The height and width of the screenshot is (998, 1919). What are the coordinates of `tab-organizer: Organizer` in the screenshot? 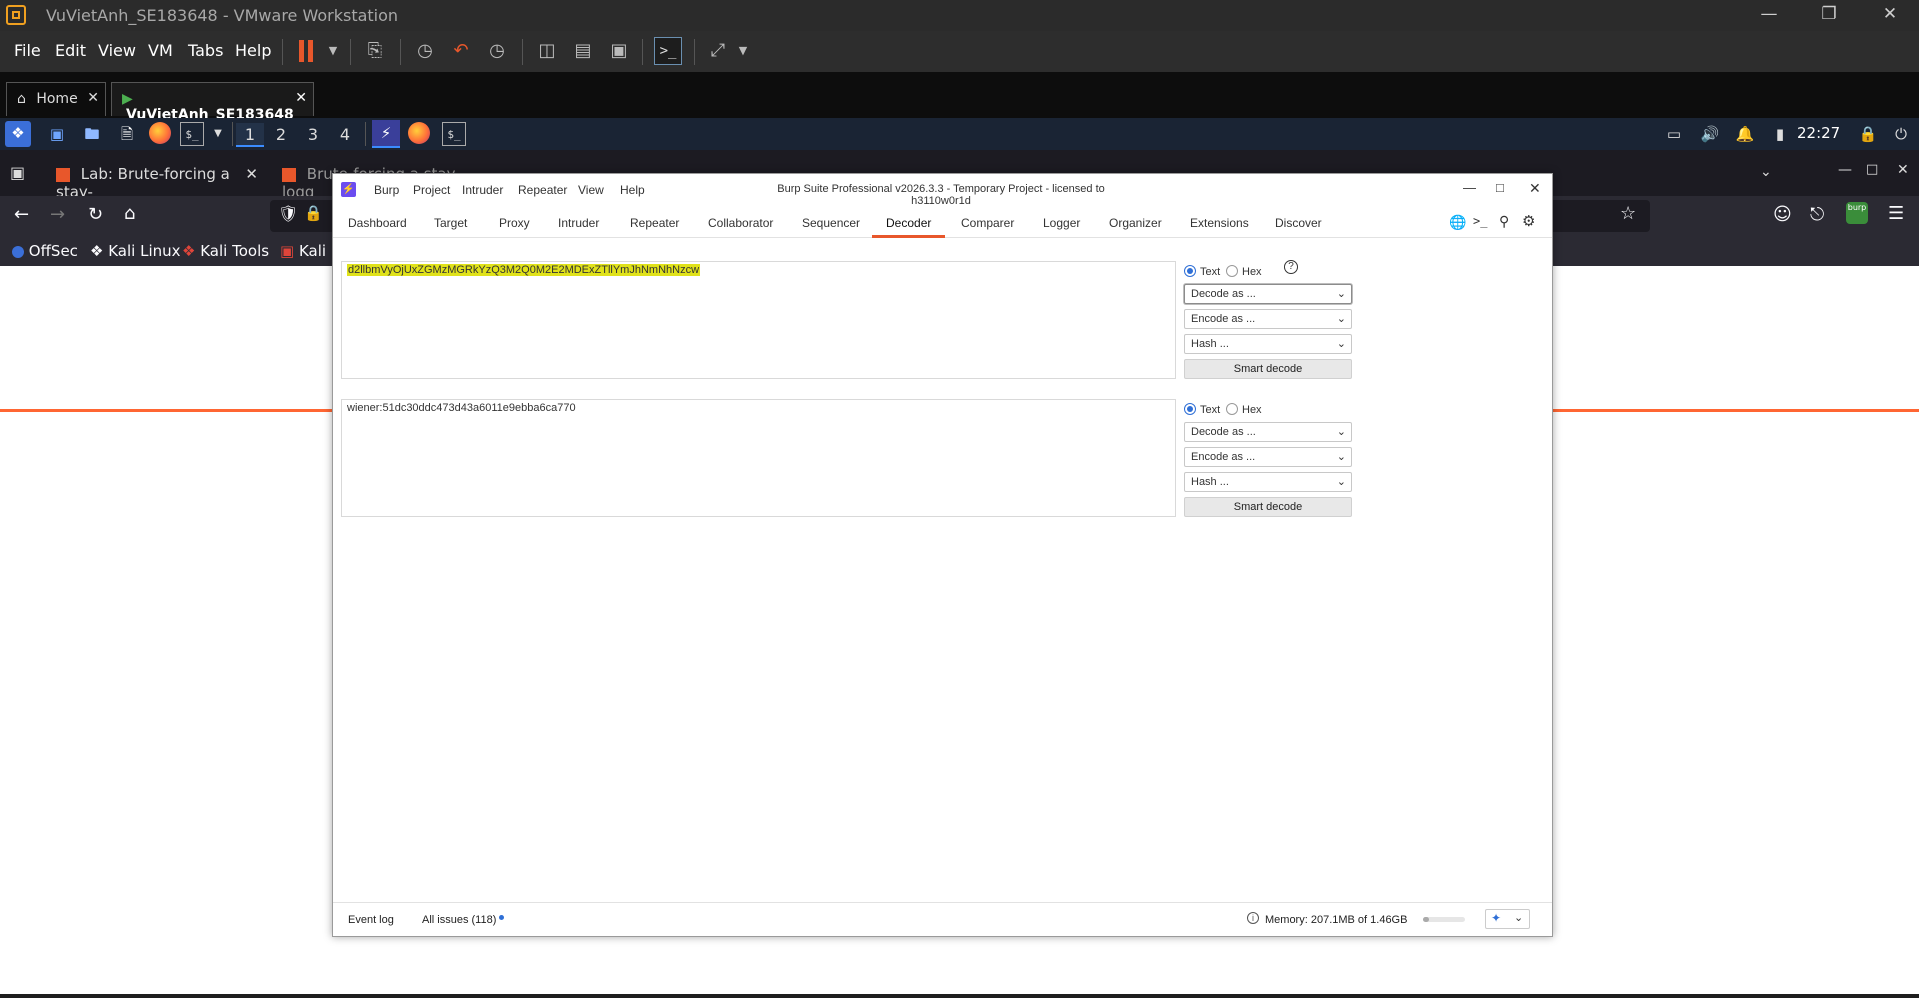 It's located at (1135, 223).